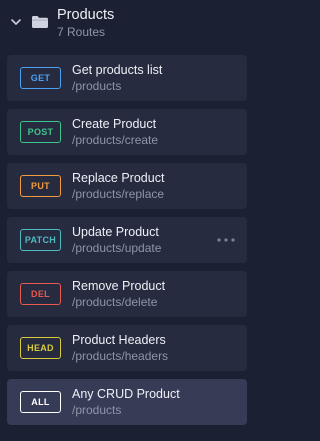 The image size is (320, 441). What do you see at coordinates (119, 340) in the screenshot?
I see `route-title: Product Headers` at bounding box center [119, 340].